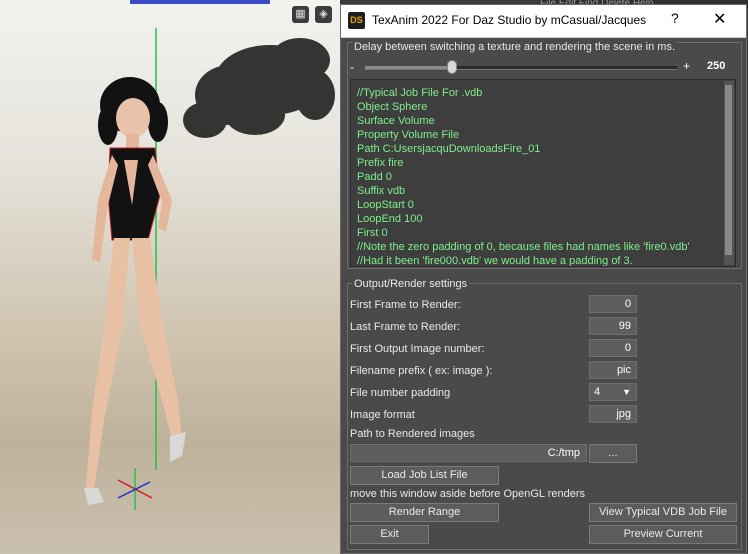 Image resolution: width=748 pixels, height=554 pixels. Describe the element at coordinates (613, 326) in the screenshot. I see `last-frame-input: 99` at that location.